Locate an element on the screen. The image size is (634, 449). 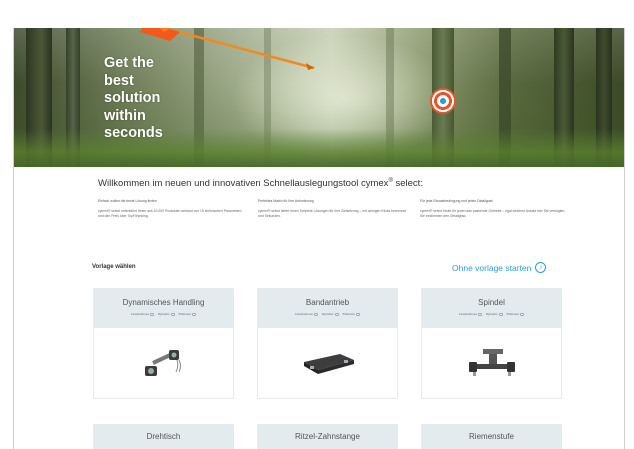
card-header: Ritzel-Zahnstange is located at coordinates (327, 437).